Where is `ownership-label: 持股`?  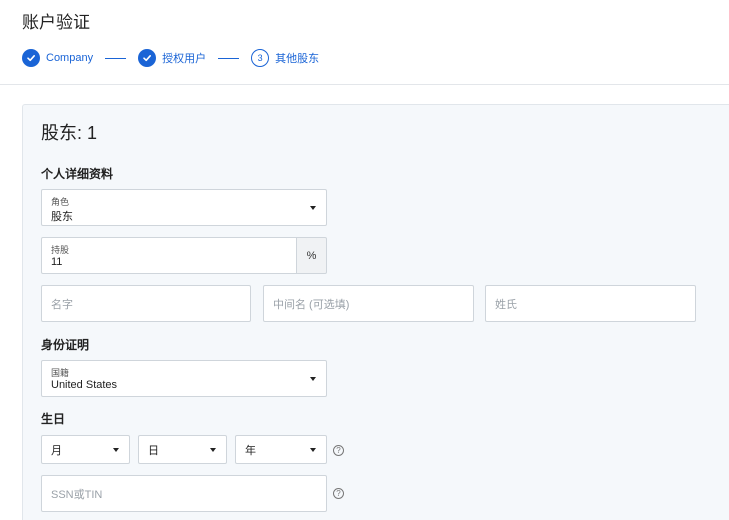
ownership-label: 持股 is located at coordinates (60, 250).